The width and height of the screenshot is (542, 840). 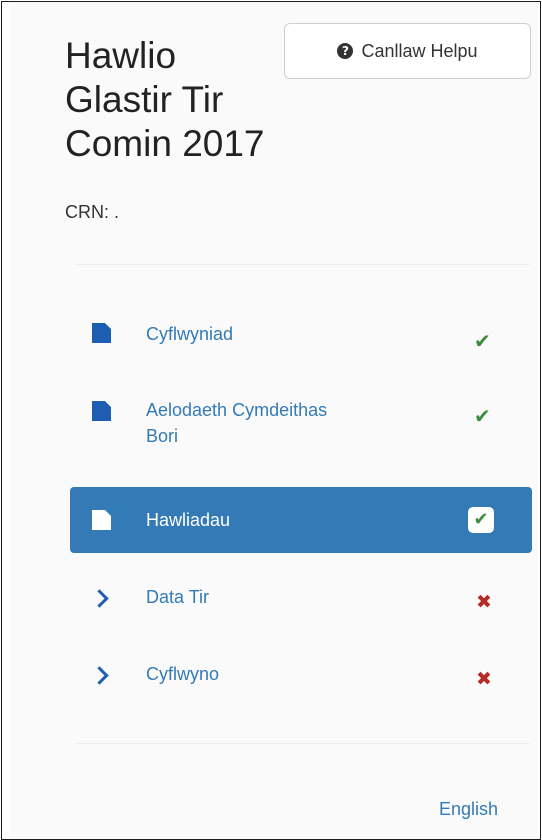 I want to click on divider-top, so click(x=302, y=264).